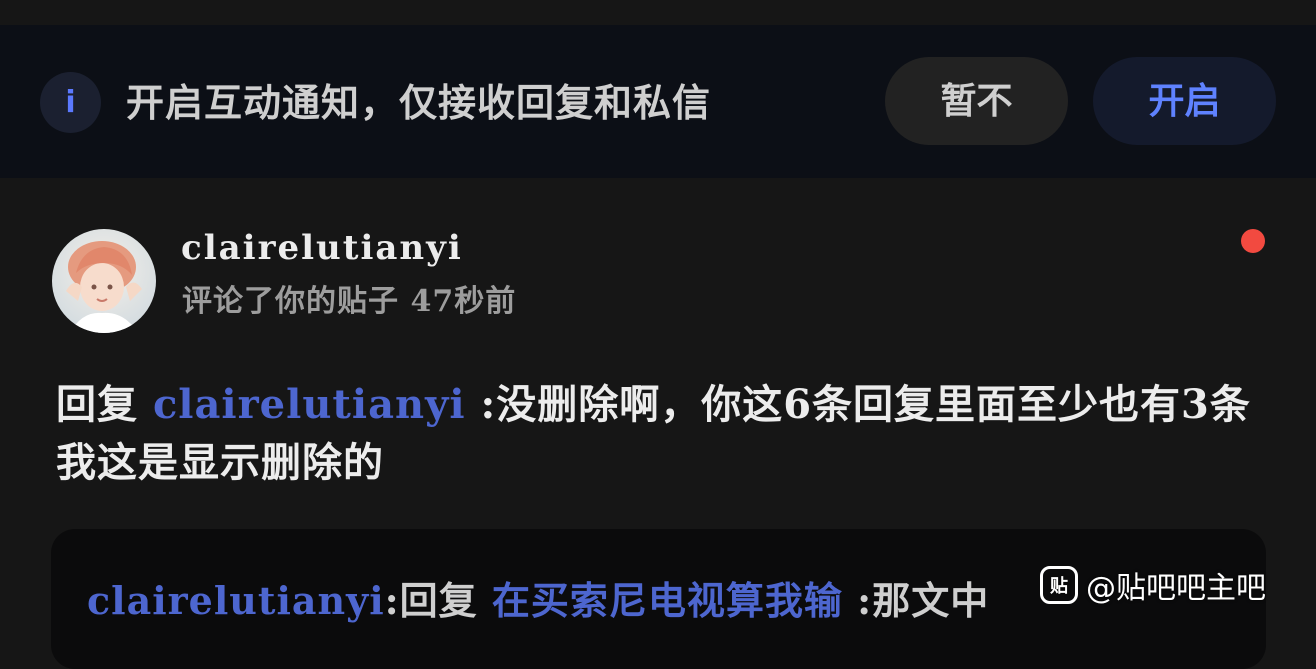 This screenshot has width=1316, height=669. Describe the element at coordinates (236, 600) in the screenshot. I see `quoted-username: clairelutianyi` at that location.